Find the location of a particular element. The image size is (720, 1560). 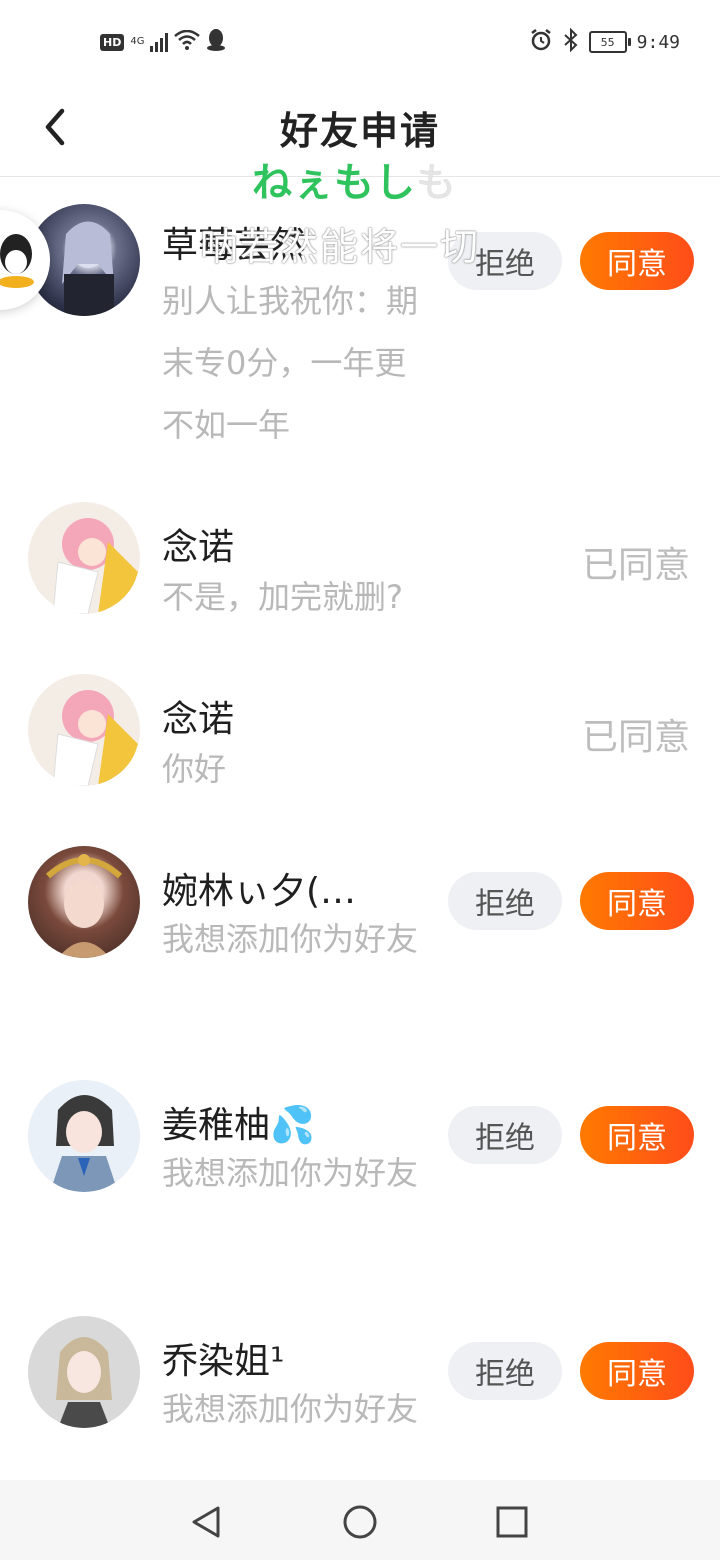

nav-recents-button is located at coordinates (512, 1522).